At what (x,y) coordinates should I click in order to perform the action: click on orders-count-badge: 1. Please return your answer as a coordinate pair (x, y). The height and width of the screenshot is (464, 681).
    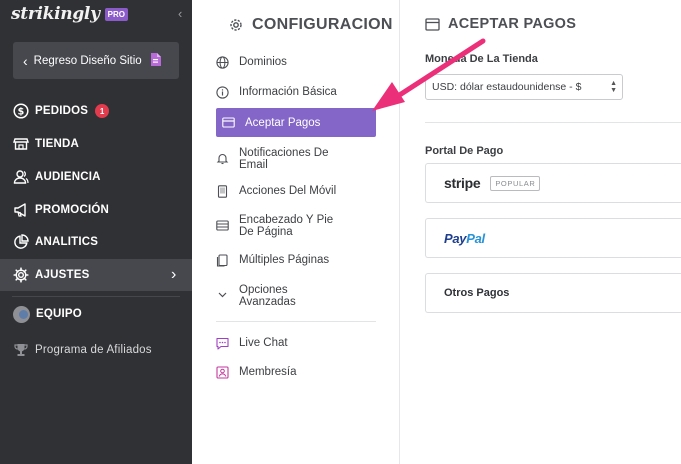
    Looking at the image, I should click on (102, 111).